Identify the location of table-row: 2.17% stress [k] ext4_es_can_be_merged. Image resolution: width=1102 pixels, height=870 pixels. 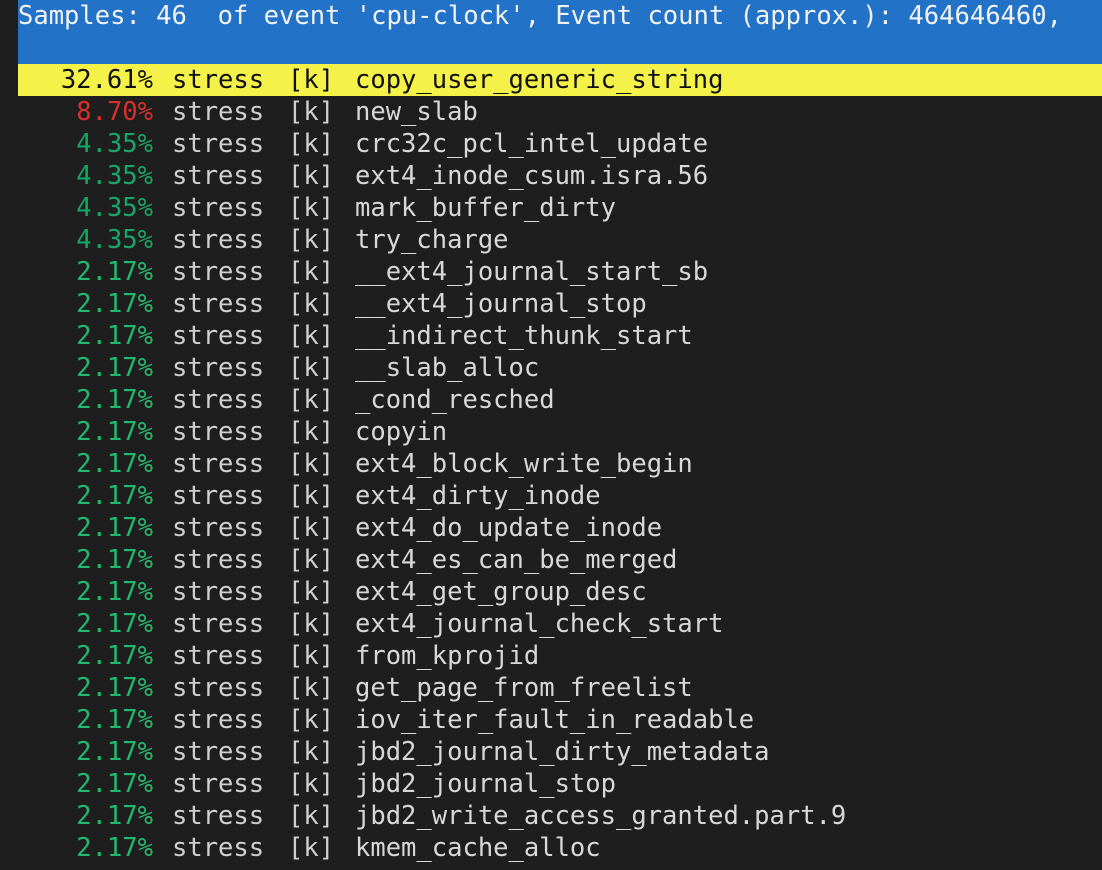
(560, 560).